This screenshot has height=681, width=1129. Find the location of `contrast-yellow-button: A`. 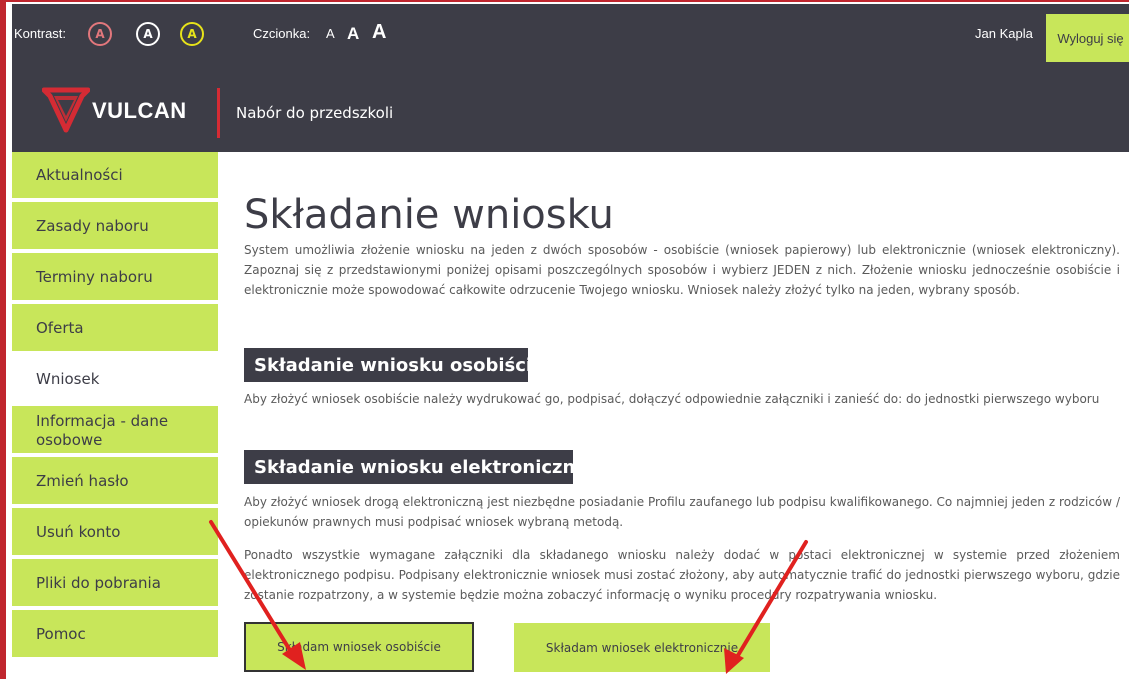

contrast-yellow-button: A is located at coordinates (192, 34).